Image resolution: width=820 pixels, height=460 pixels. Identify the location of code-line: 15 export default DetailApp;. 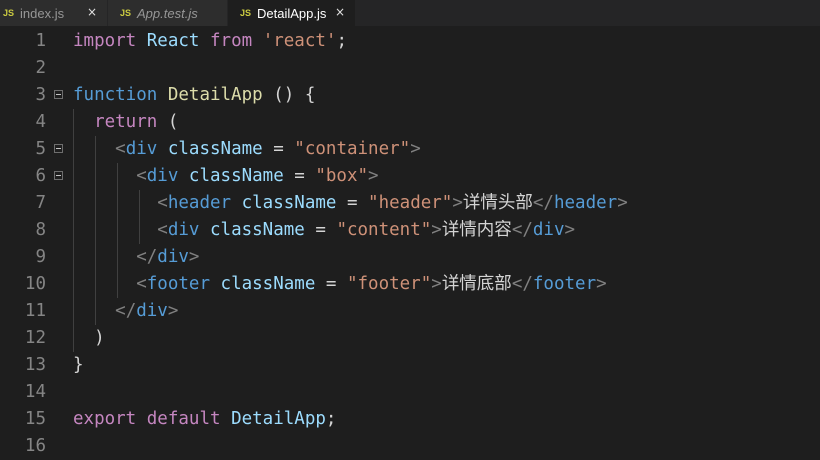
(410, 419).